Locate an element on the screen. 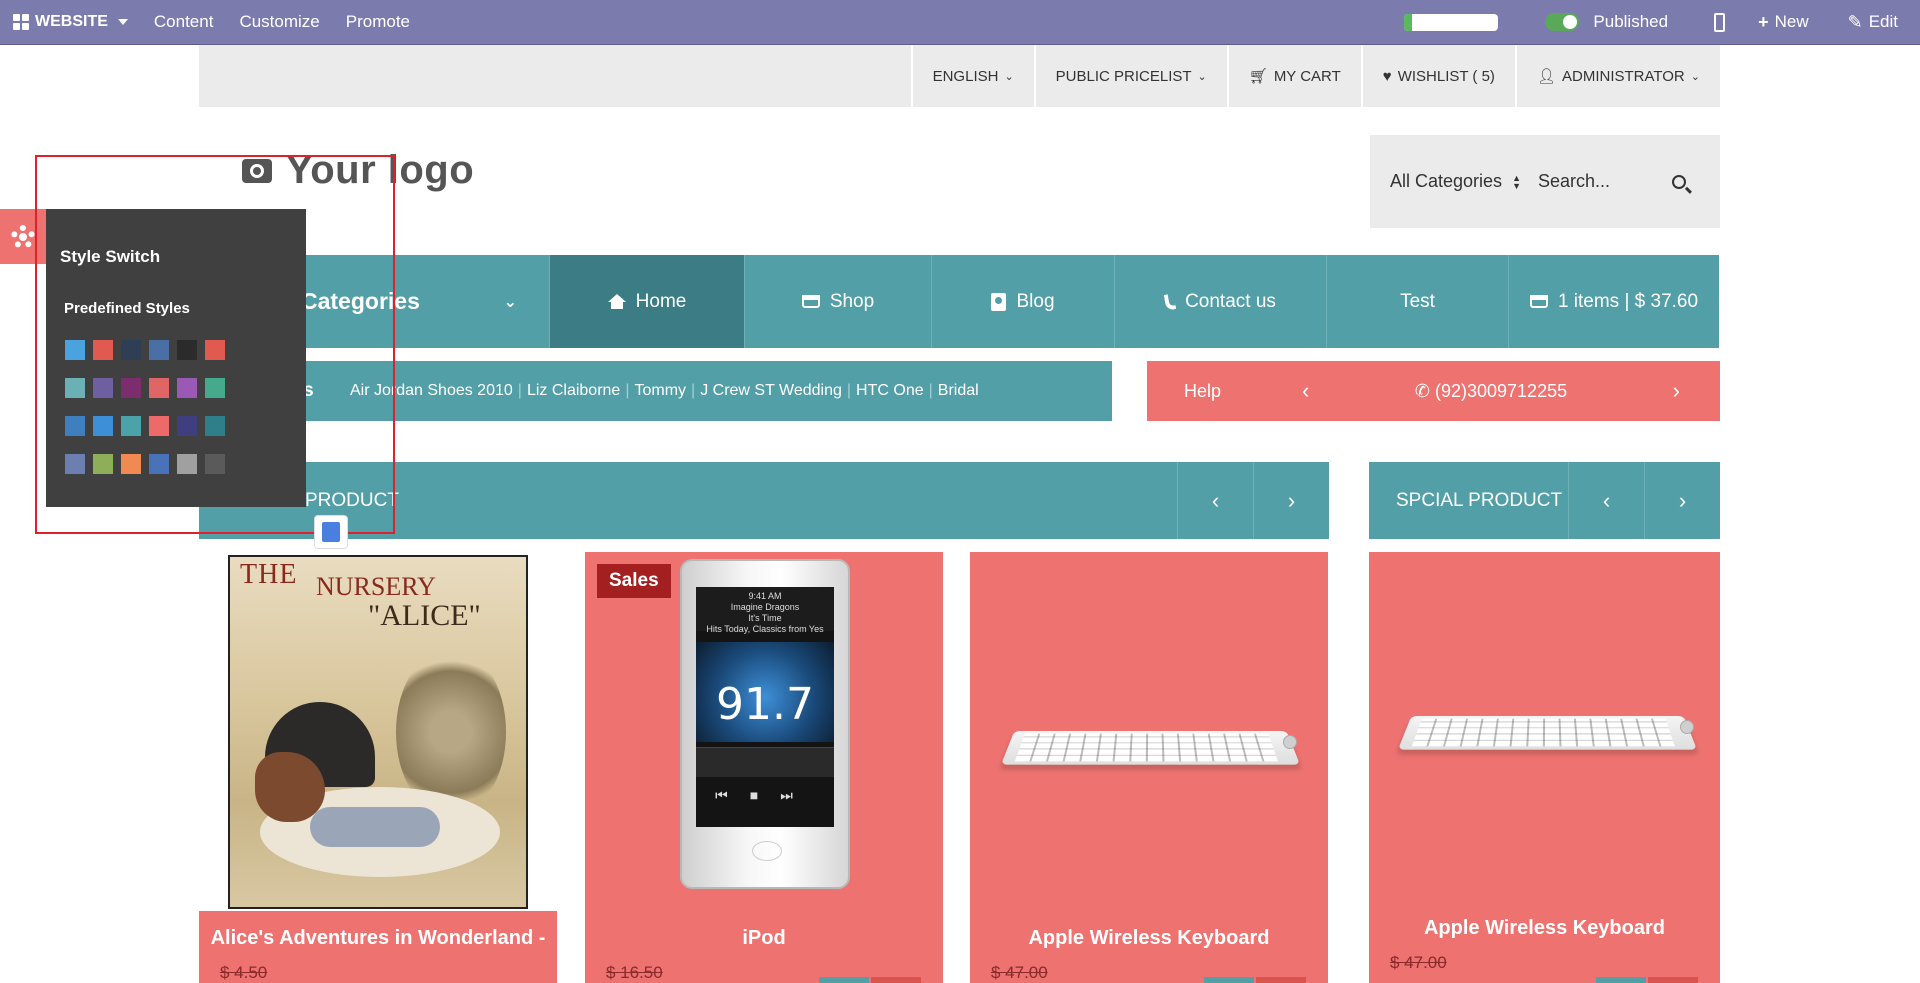 The image size is (1920, 983). categories-label: Categories is located at coordinates (360, 301).